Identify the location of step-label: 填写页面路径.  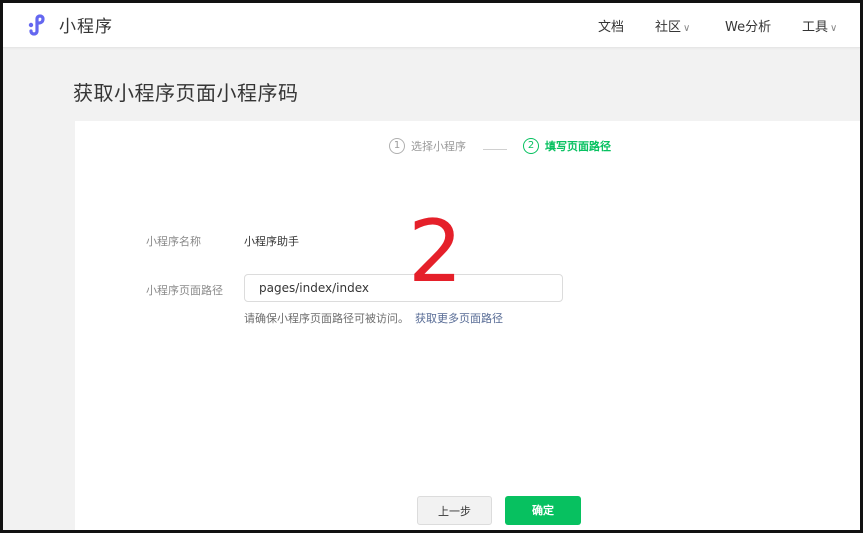
(578, 146).